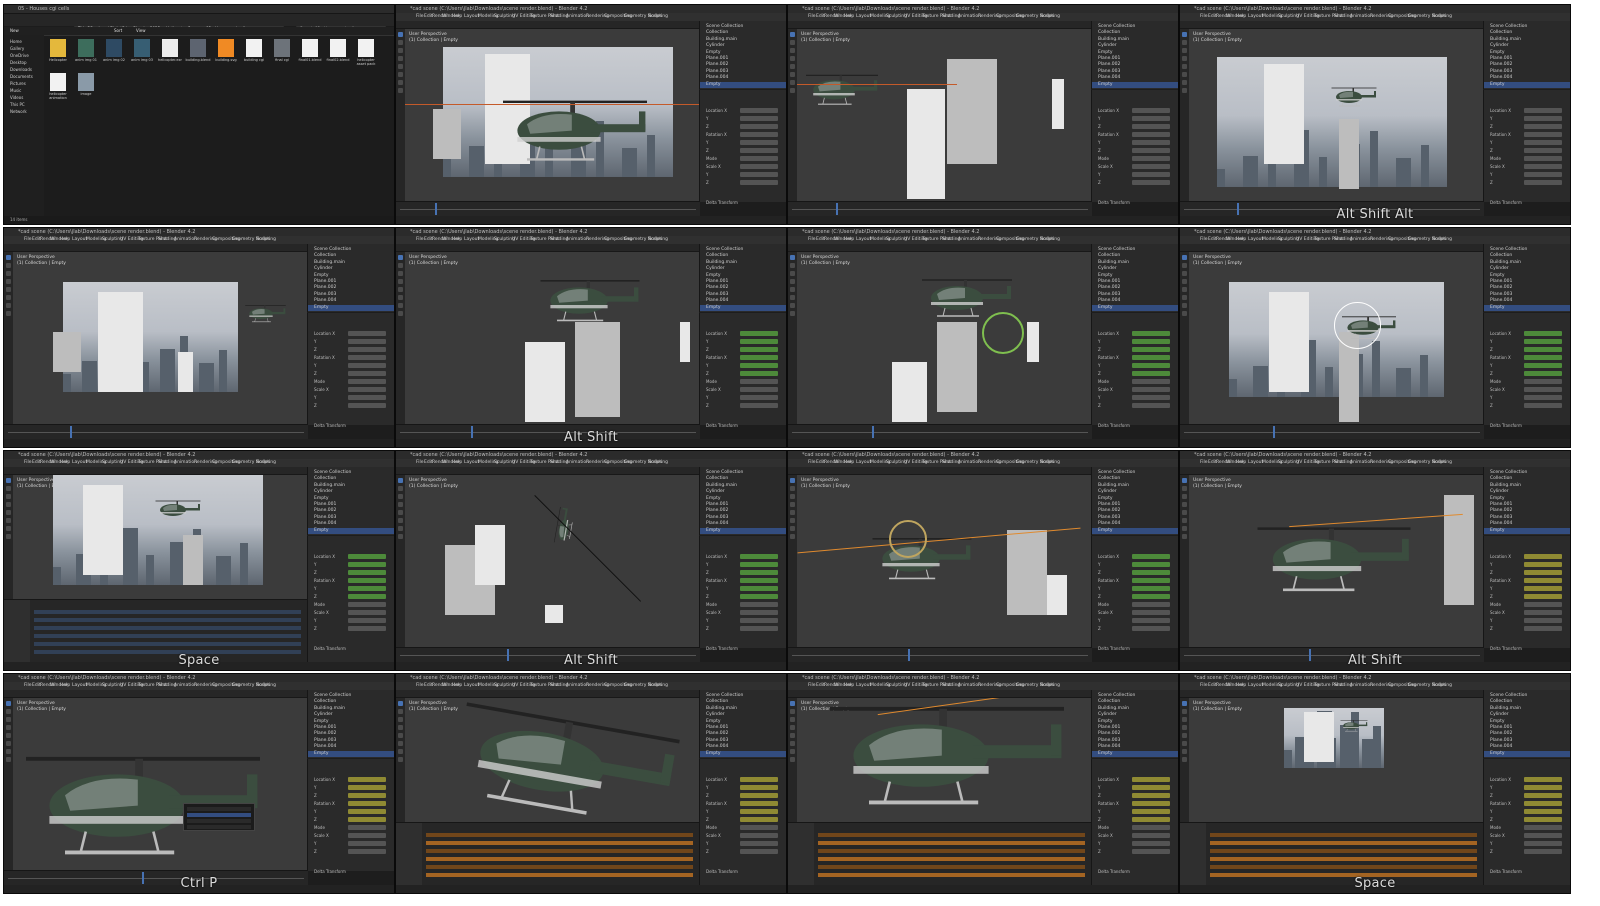  Describe the element at coordinates (16, 41) in the screenshot. I see `sidebar-item: Home` at that location.